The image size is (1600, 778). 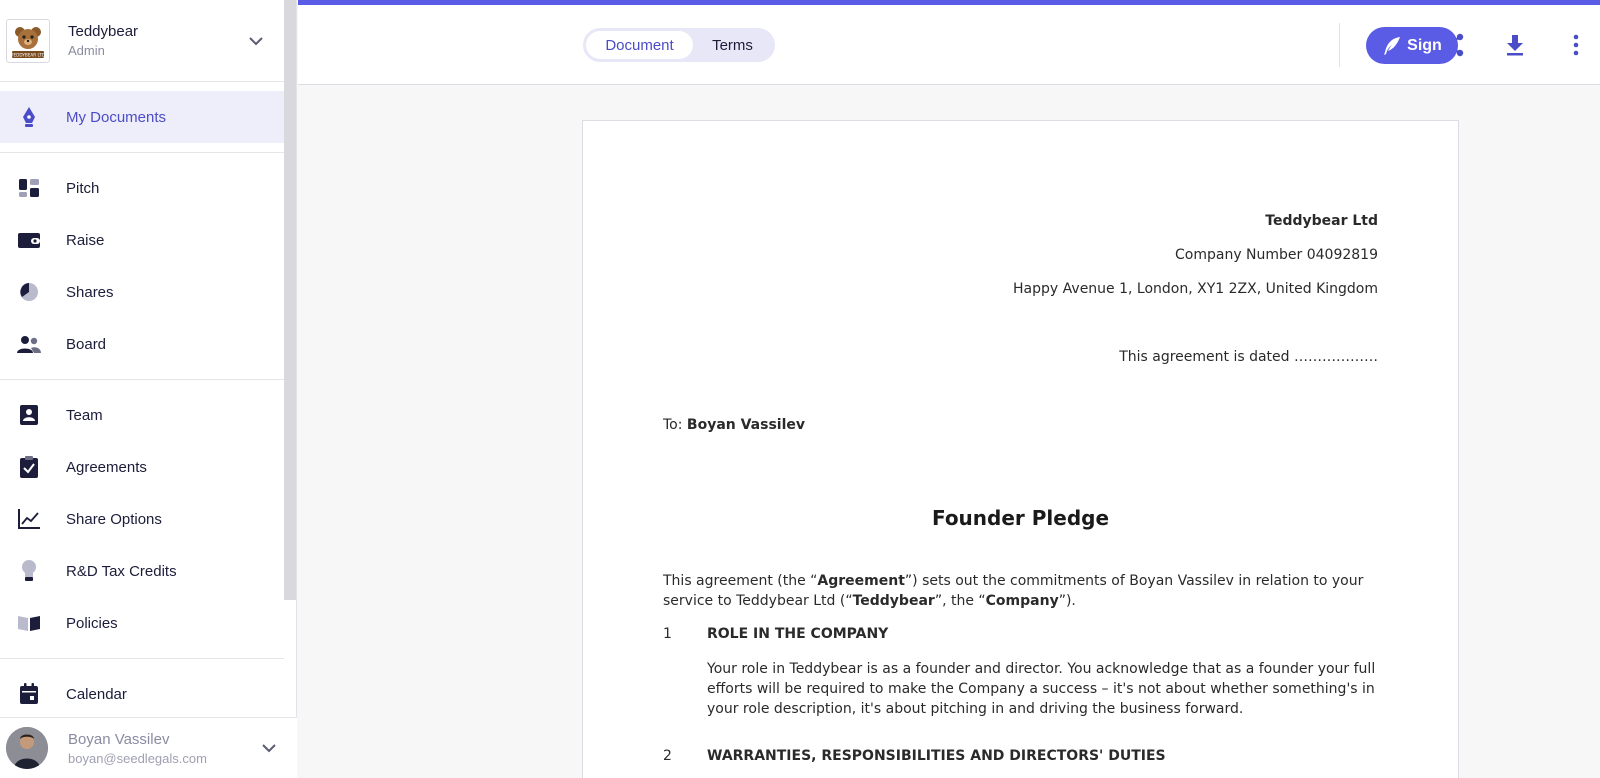 What do you see at coordinates (142, 292) in the screenshot?
I see `sidebar-item-shares: Shares` at bounding box center [142, 292].